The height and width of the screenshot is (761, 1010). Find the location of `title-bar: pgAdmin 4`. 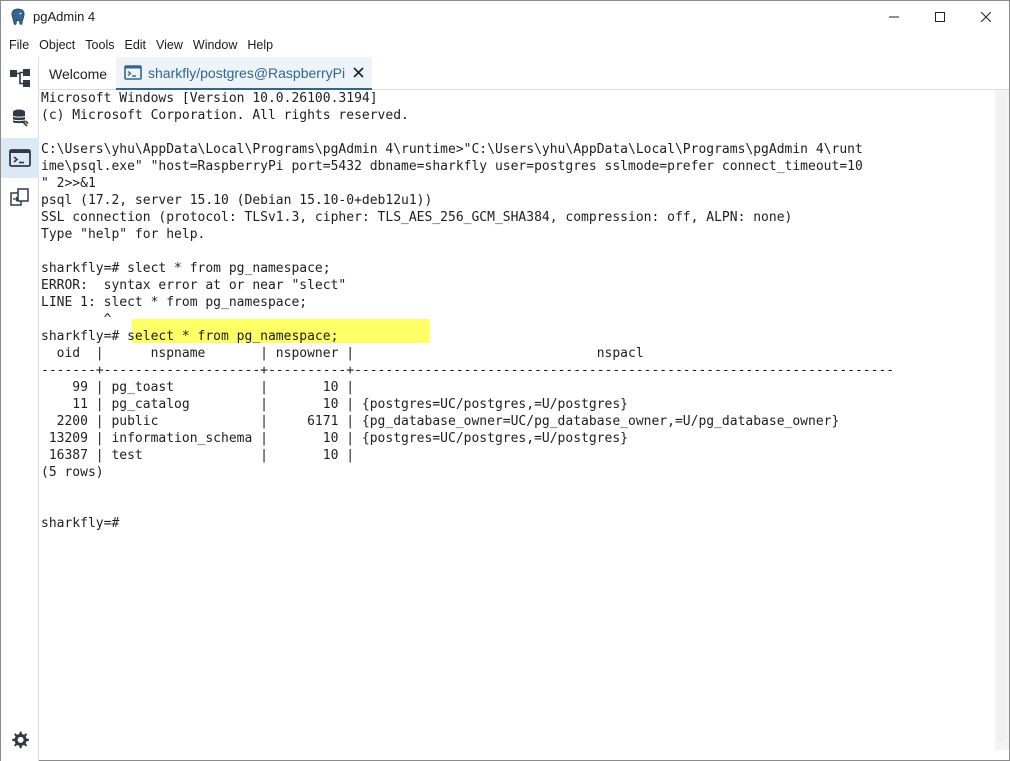

title-bar: pgAdmin 4 is located at coordinates (505, 17).